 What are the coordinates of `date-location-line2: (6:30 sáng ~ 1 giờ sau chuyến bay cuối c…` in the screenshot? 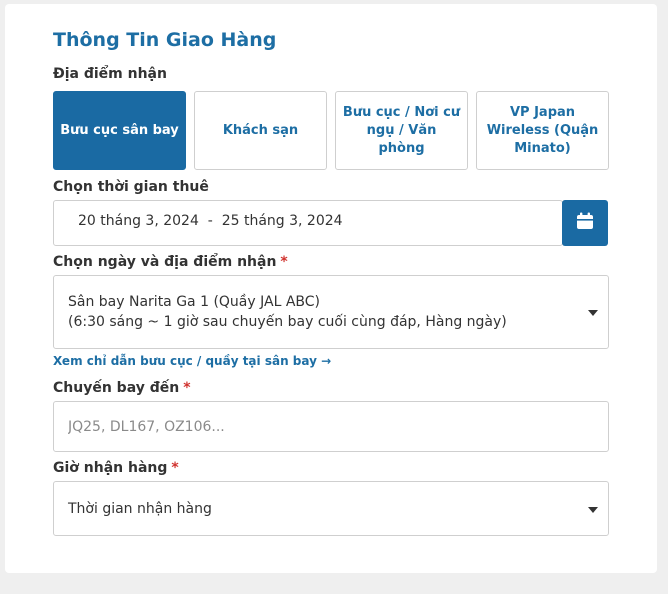 It's located at (287, 322).